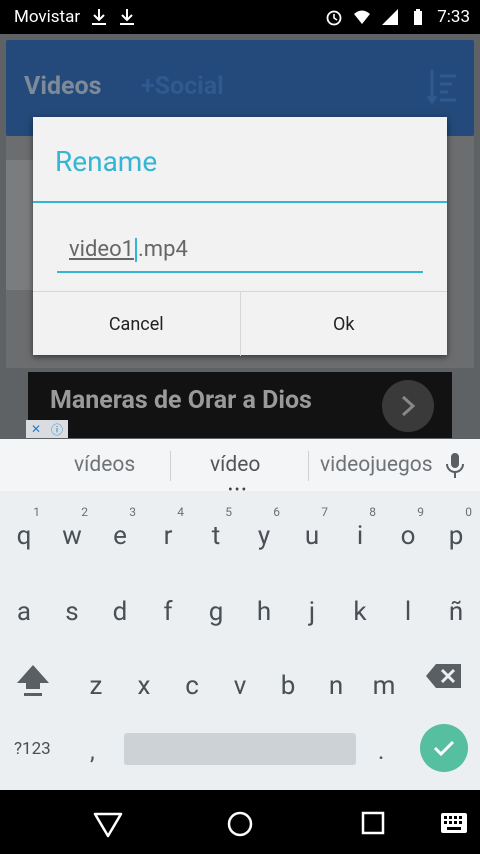 The height and width of the screenshot is (854, 480). What do you see at coordinates (72, 610) in the screenshot?
I see `key-s: s` at bounding box center [72, 610].